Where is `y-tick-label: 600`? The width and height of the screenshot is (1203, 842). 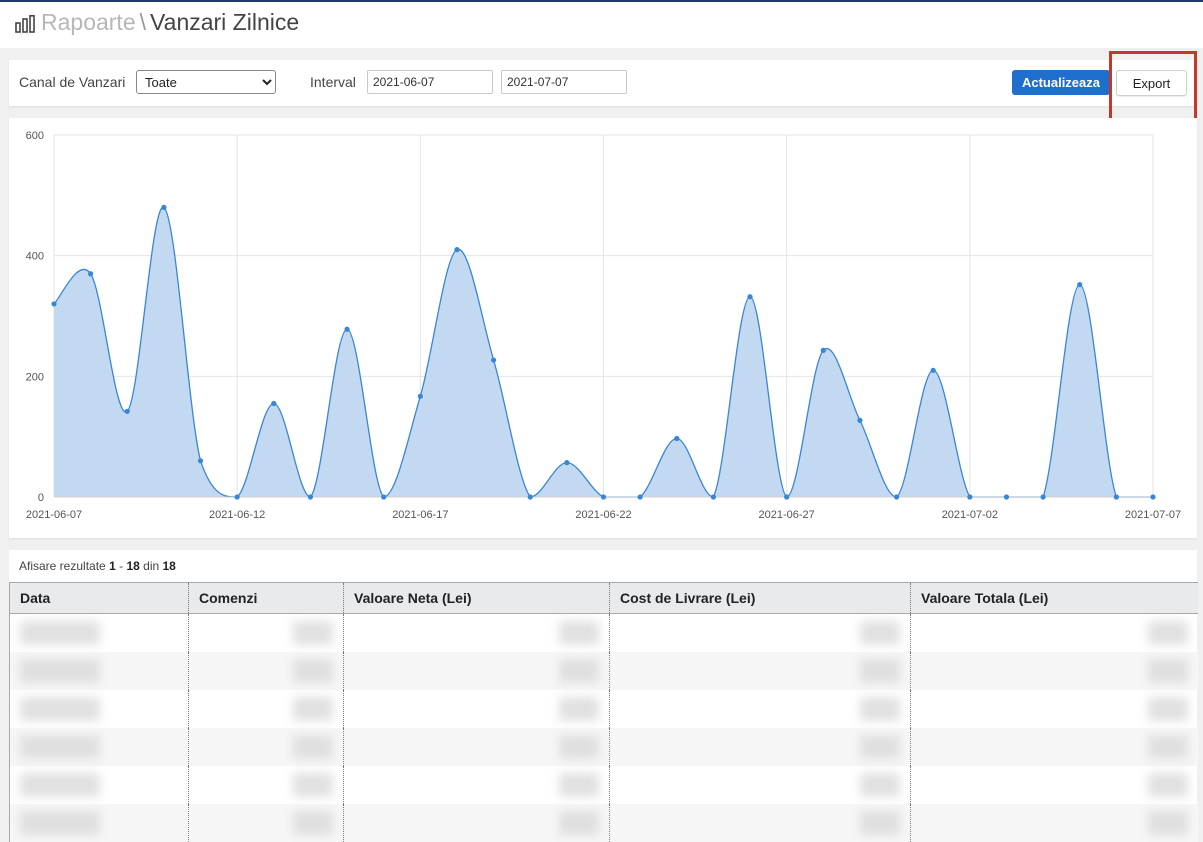
y-tick-label: 600 is located at coordinates (35, 136).